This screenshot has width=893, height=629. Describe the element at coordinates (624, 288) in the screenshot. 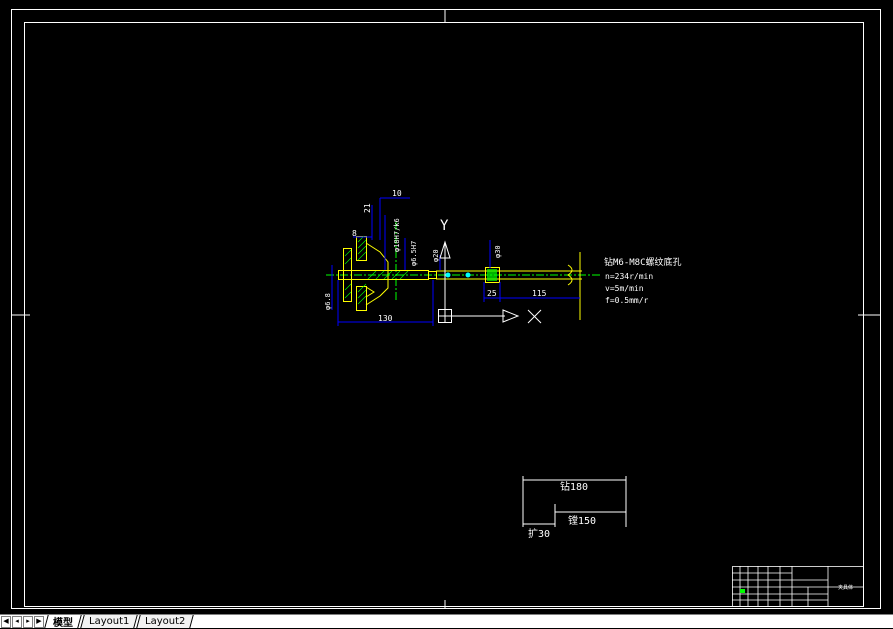

I see `process-line-3: v=5m/min` at that location.